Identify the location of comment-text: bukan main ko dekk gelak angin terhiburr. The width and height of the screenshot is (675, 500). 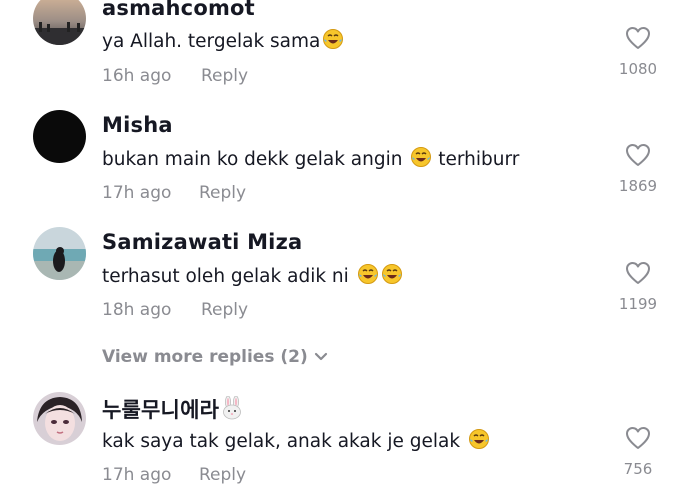
(310, 159).